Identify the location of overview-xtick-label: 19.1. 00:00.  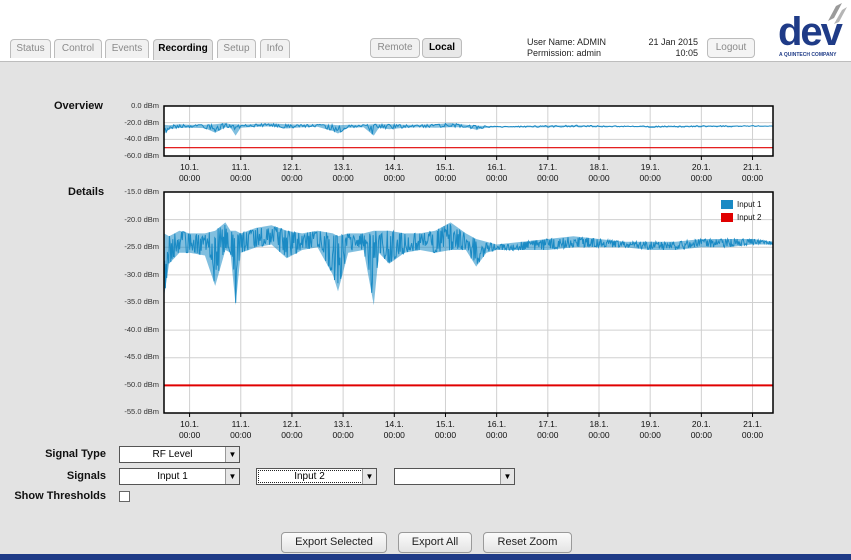
(650, 172).